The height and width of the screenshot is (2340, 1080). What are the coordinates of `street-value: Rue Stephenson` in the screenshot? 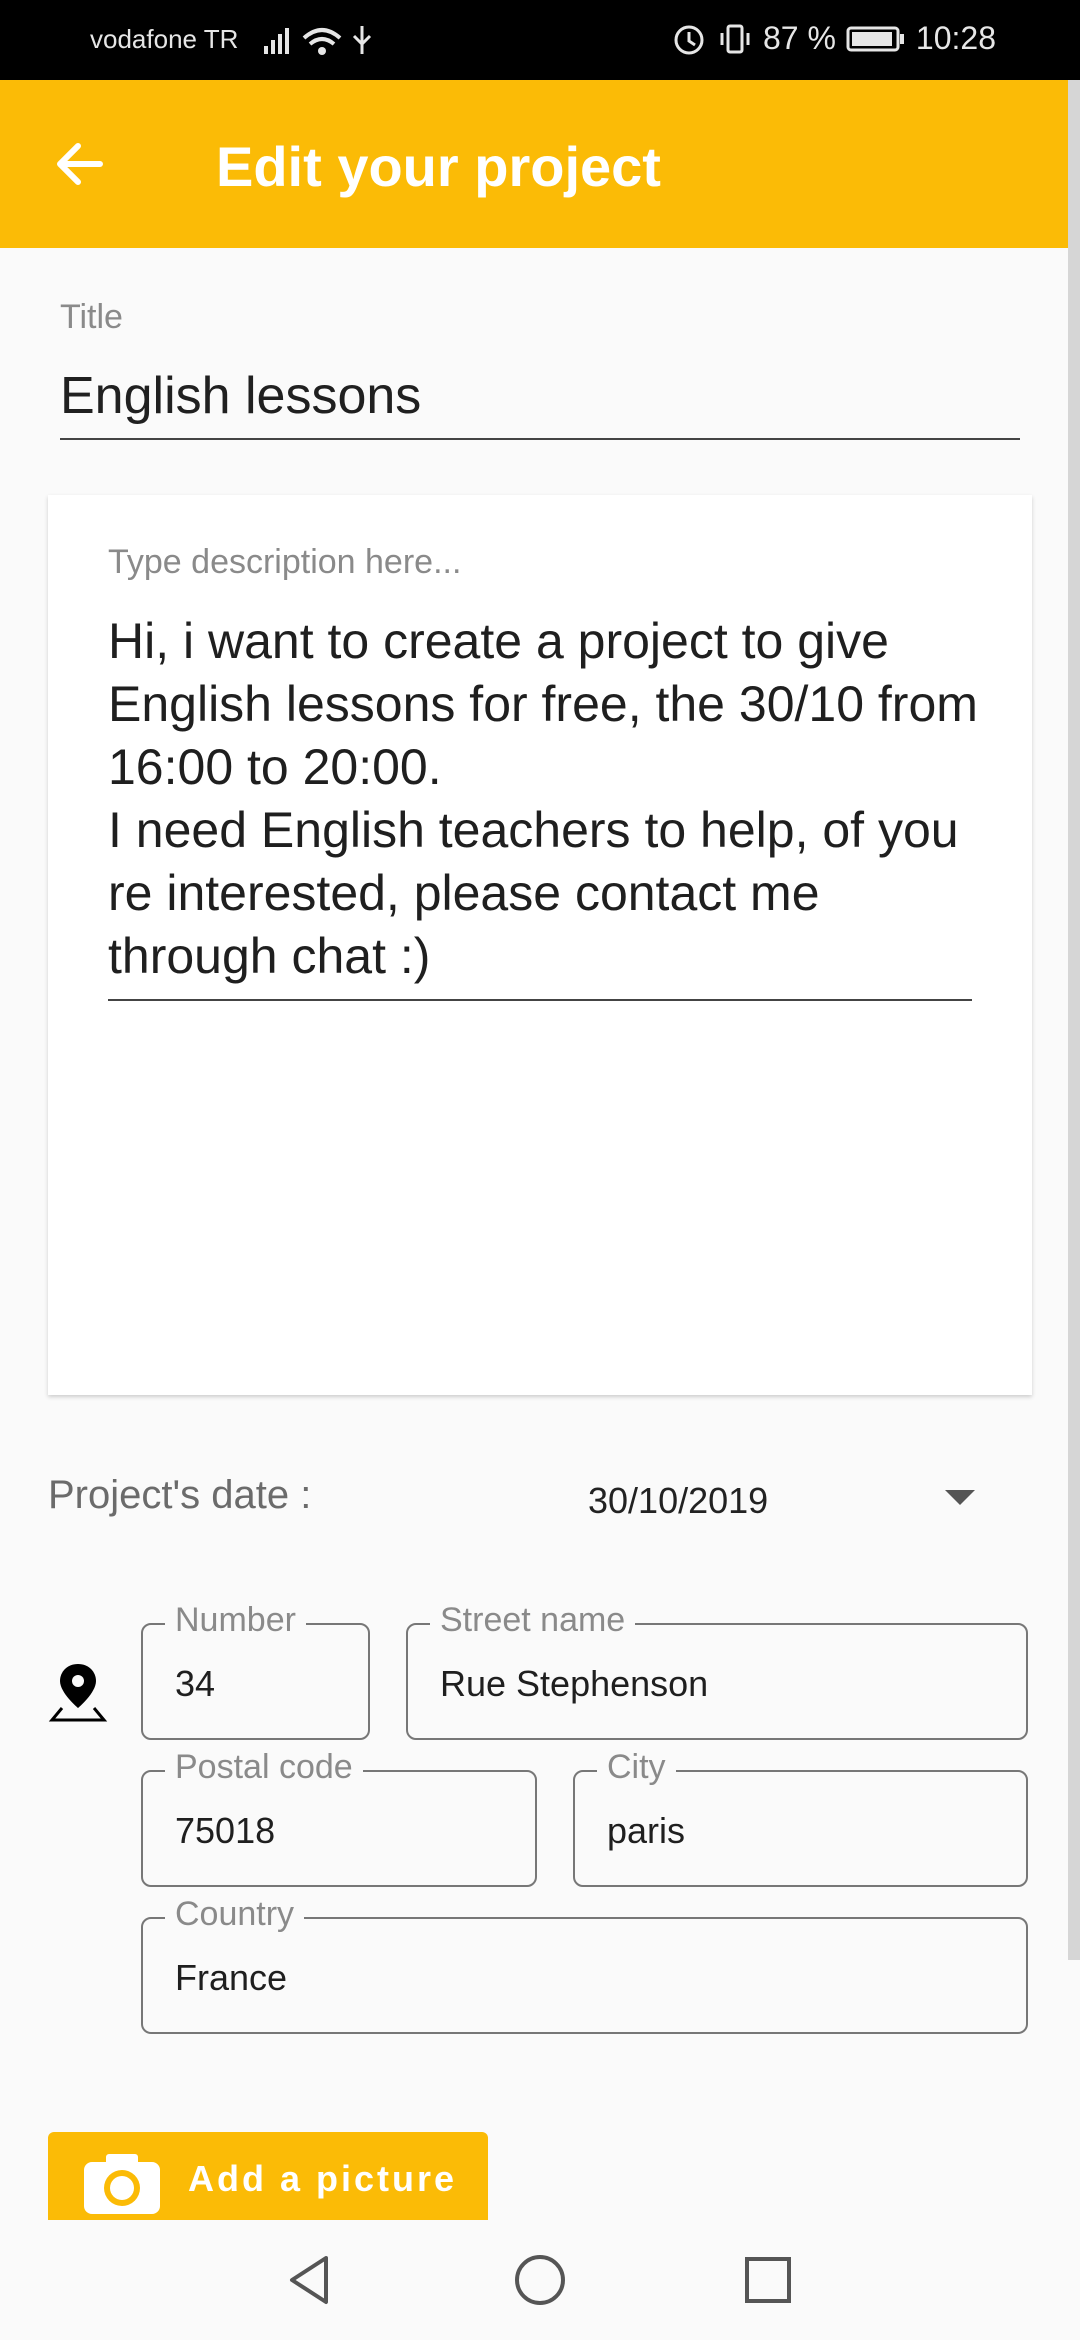 It's located at (574, 1684).